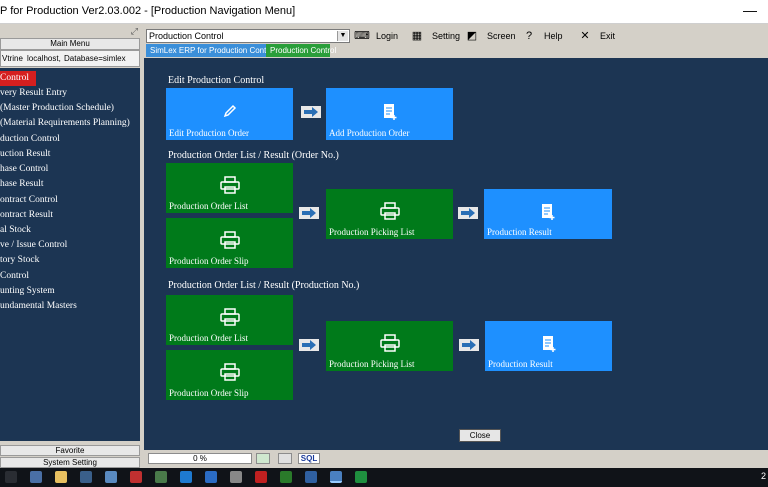  I want to click on favorite-button: Favorite, so click(70, 450).